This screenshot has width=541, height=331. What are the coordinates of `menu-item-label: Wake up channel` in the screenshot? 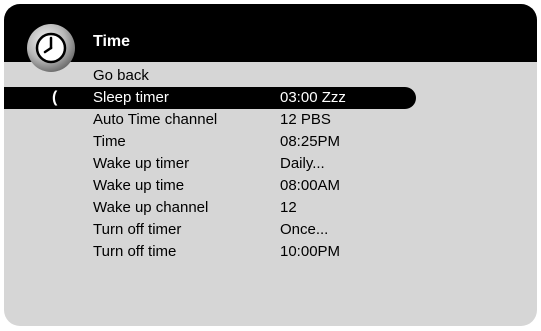 It's located at (151, 207).